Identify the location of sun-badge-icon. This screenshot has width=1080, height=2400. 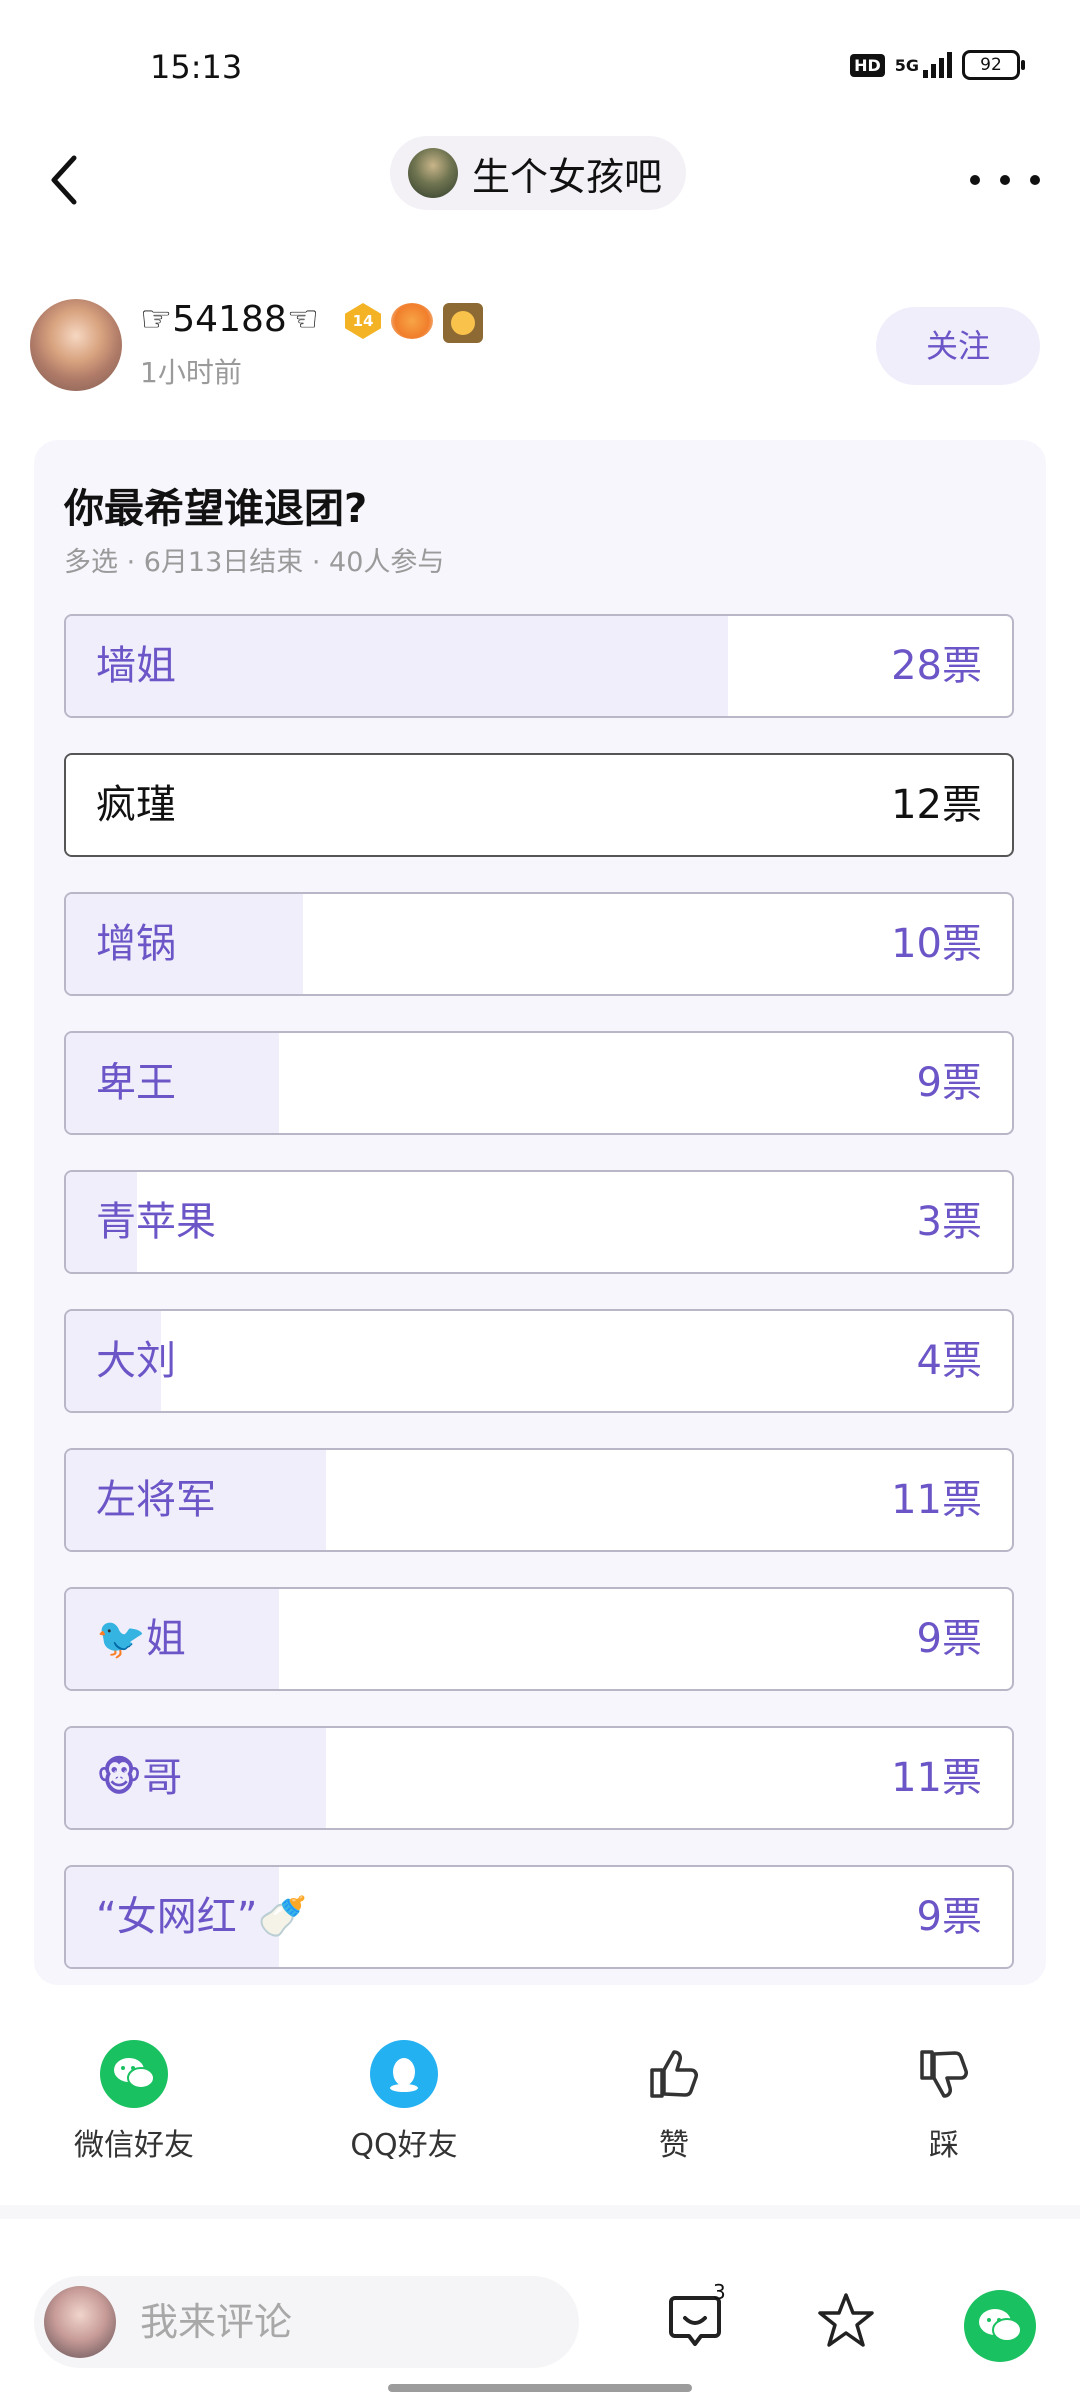
(463, 323).